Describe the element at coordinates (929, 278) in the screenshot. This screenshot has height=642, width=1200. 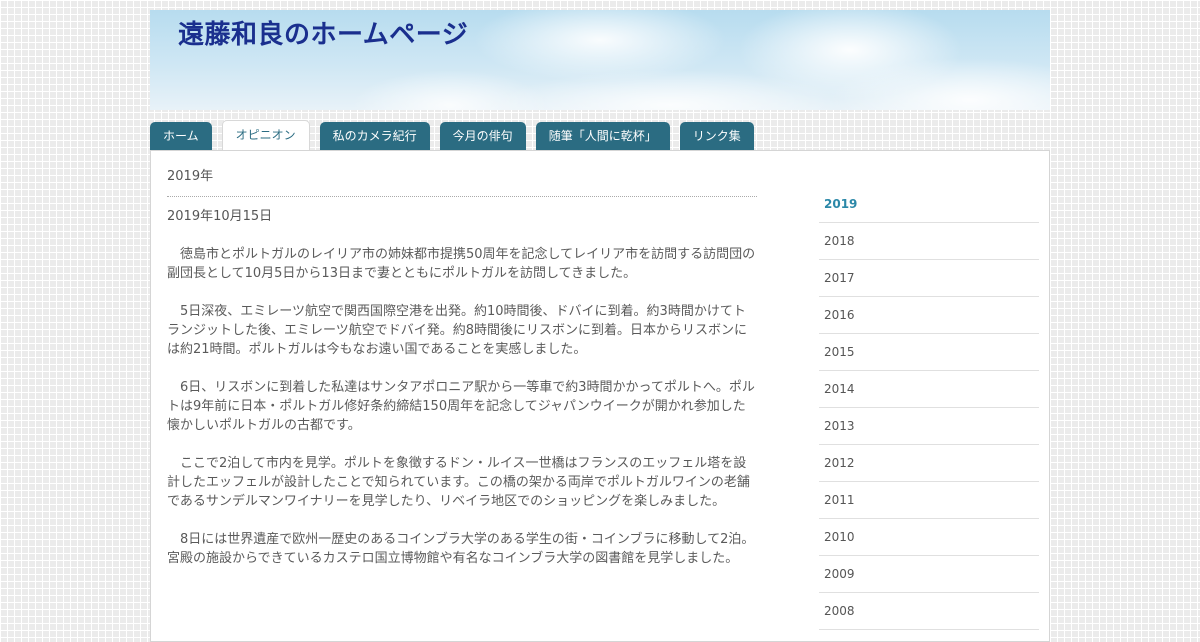
I see `year-link-2017: 2017` at that location.